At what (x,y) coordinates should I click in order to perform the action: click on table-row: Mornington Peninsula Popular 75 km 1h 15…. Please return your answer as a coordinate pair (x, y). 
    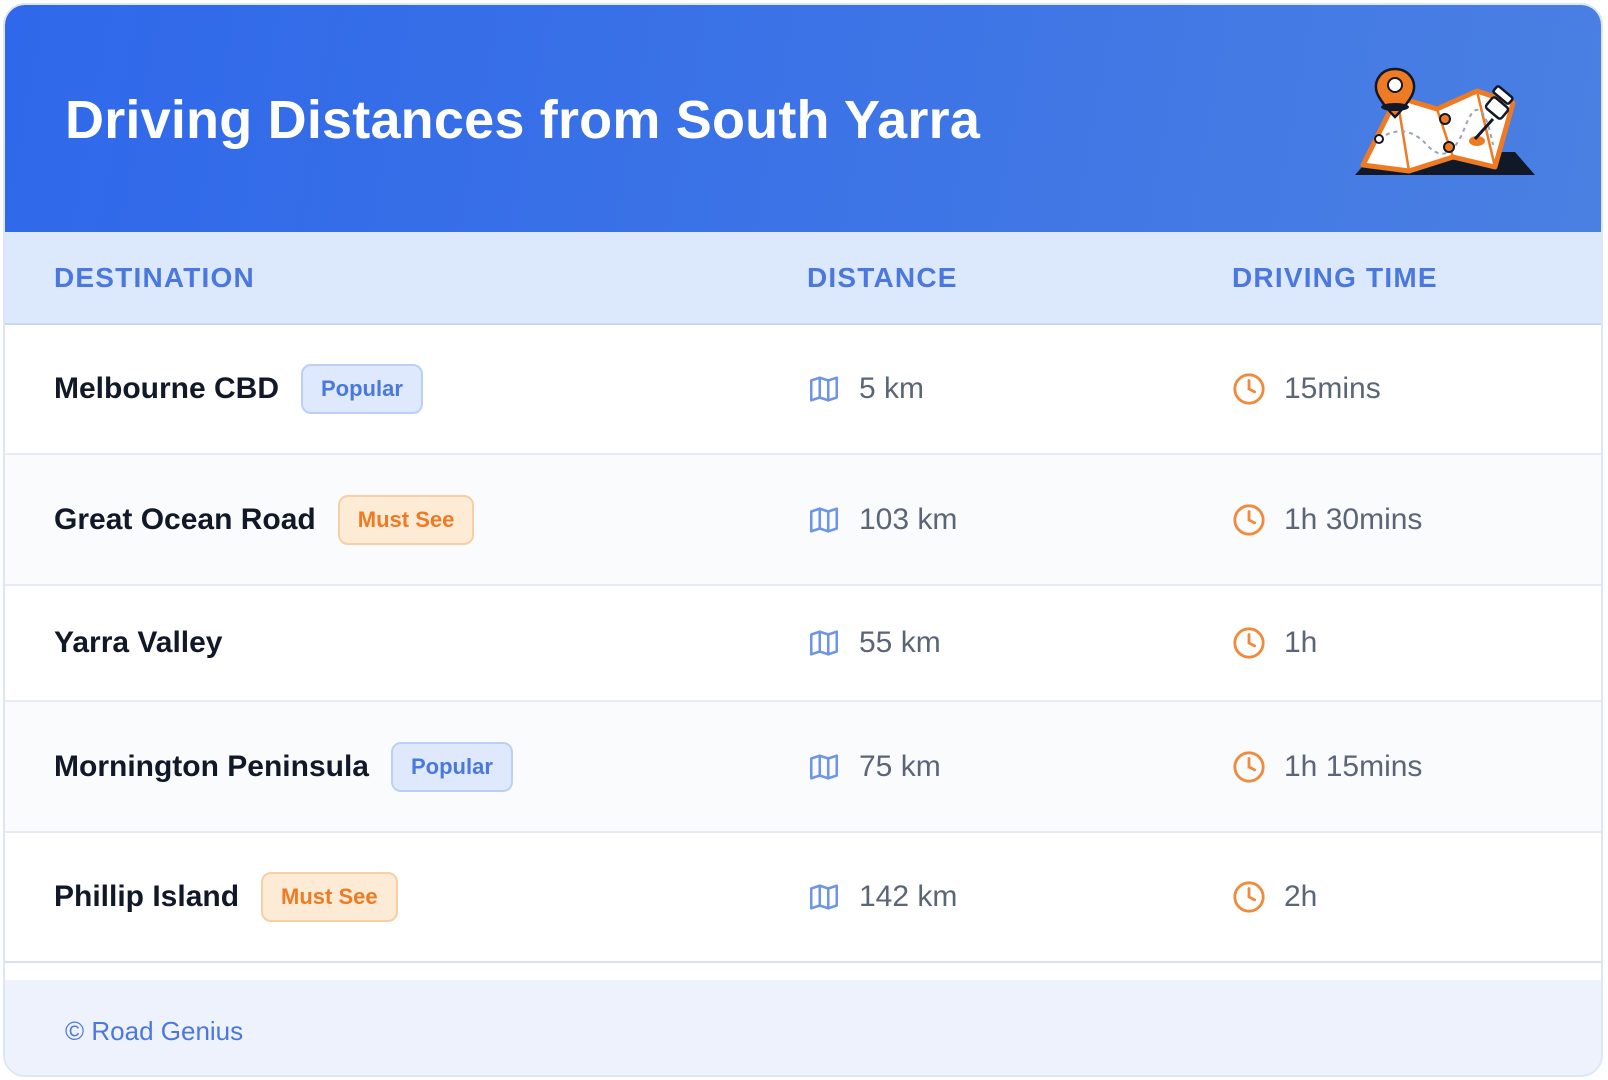
    Looking at the image, I should click on (803, 767).